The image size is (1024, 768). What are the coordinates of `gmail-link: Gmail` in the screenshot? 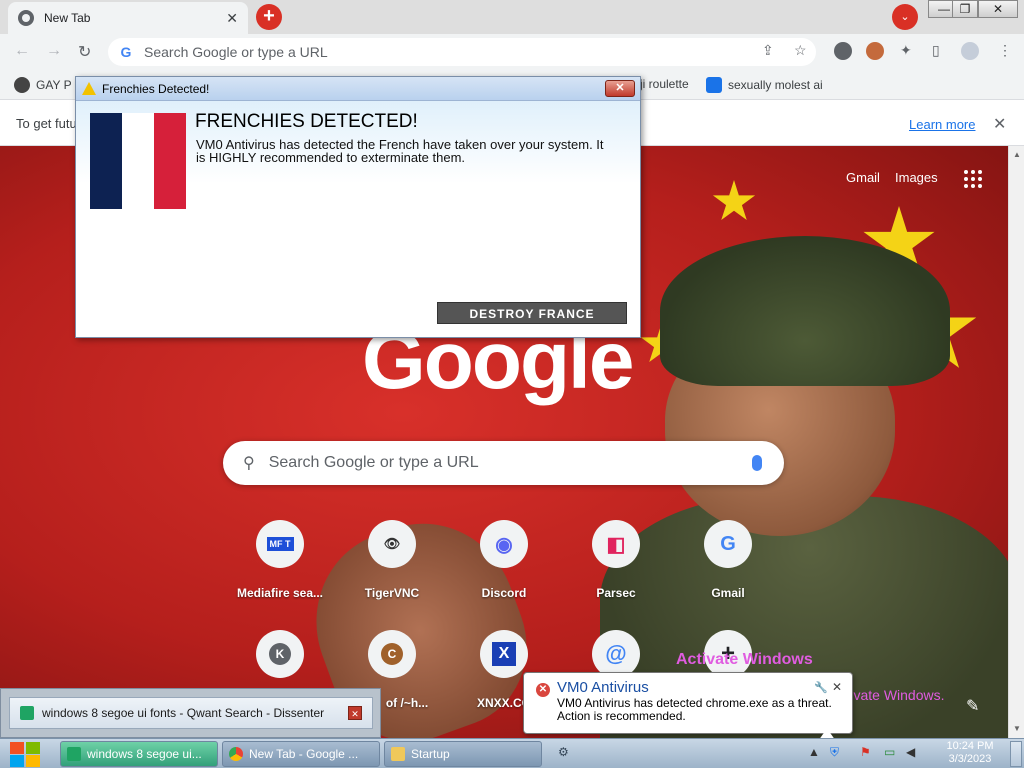 It's located at (863, 177).